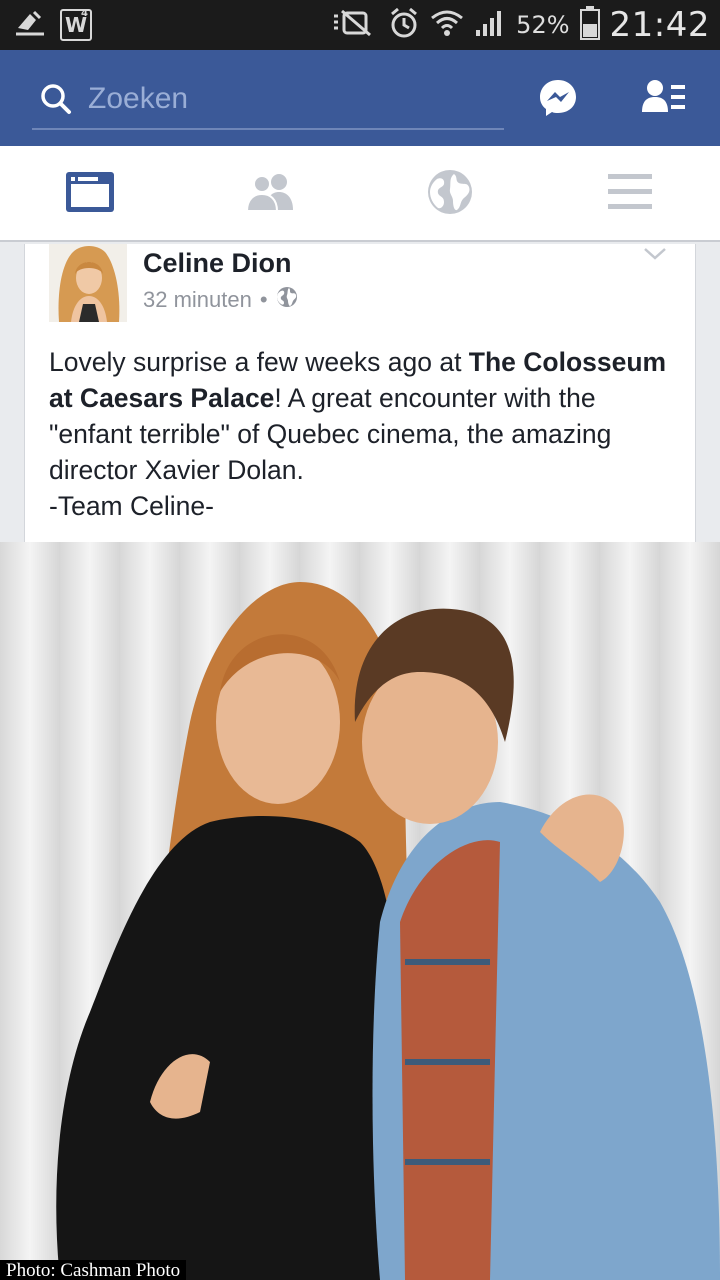 The image size is (720, 1280). I want to click on tab-friends, so click(270, 194).